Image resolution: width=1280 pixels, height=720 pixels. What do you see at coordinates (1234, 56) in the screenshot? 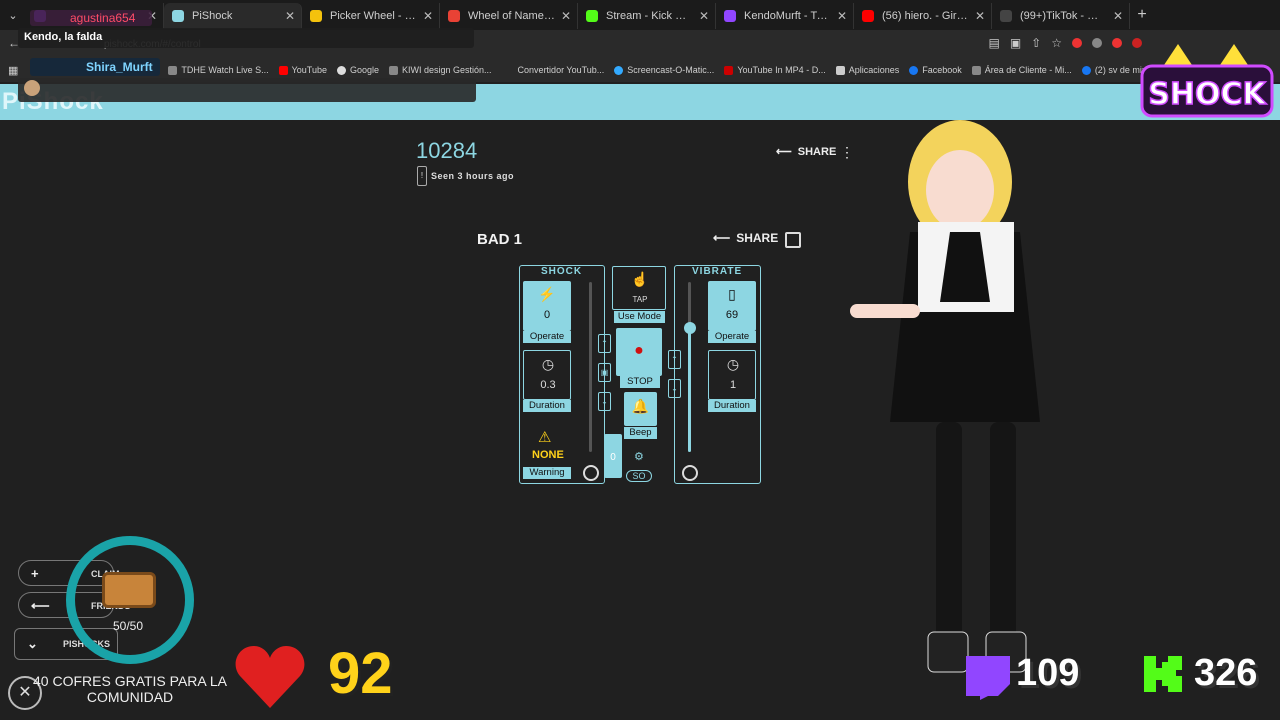
I see `logo-ear-right` at bounding box center [1234, 56].